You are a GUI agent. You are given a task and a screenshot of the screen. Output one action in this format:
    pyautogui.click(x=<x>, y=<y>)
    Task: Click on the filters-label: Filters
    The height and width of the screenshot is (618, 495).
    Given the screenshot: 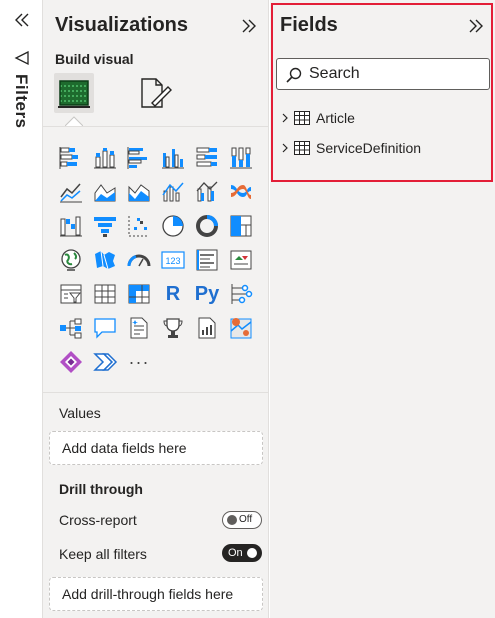 What is the action you would take?
    pyautogui.click(x=21, y=114)
    